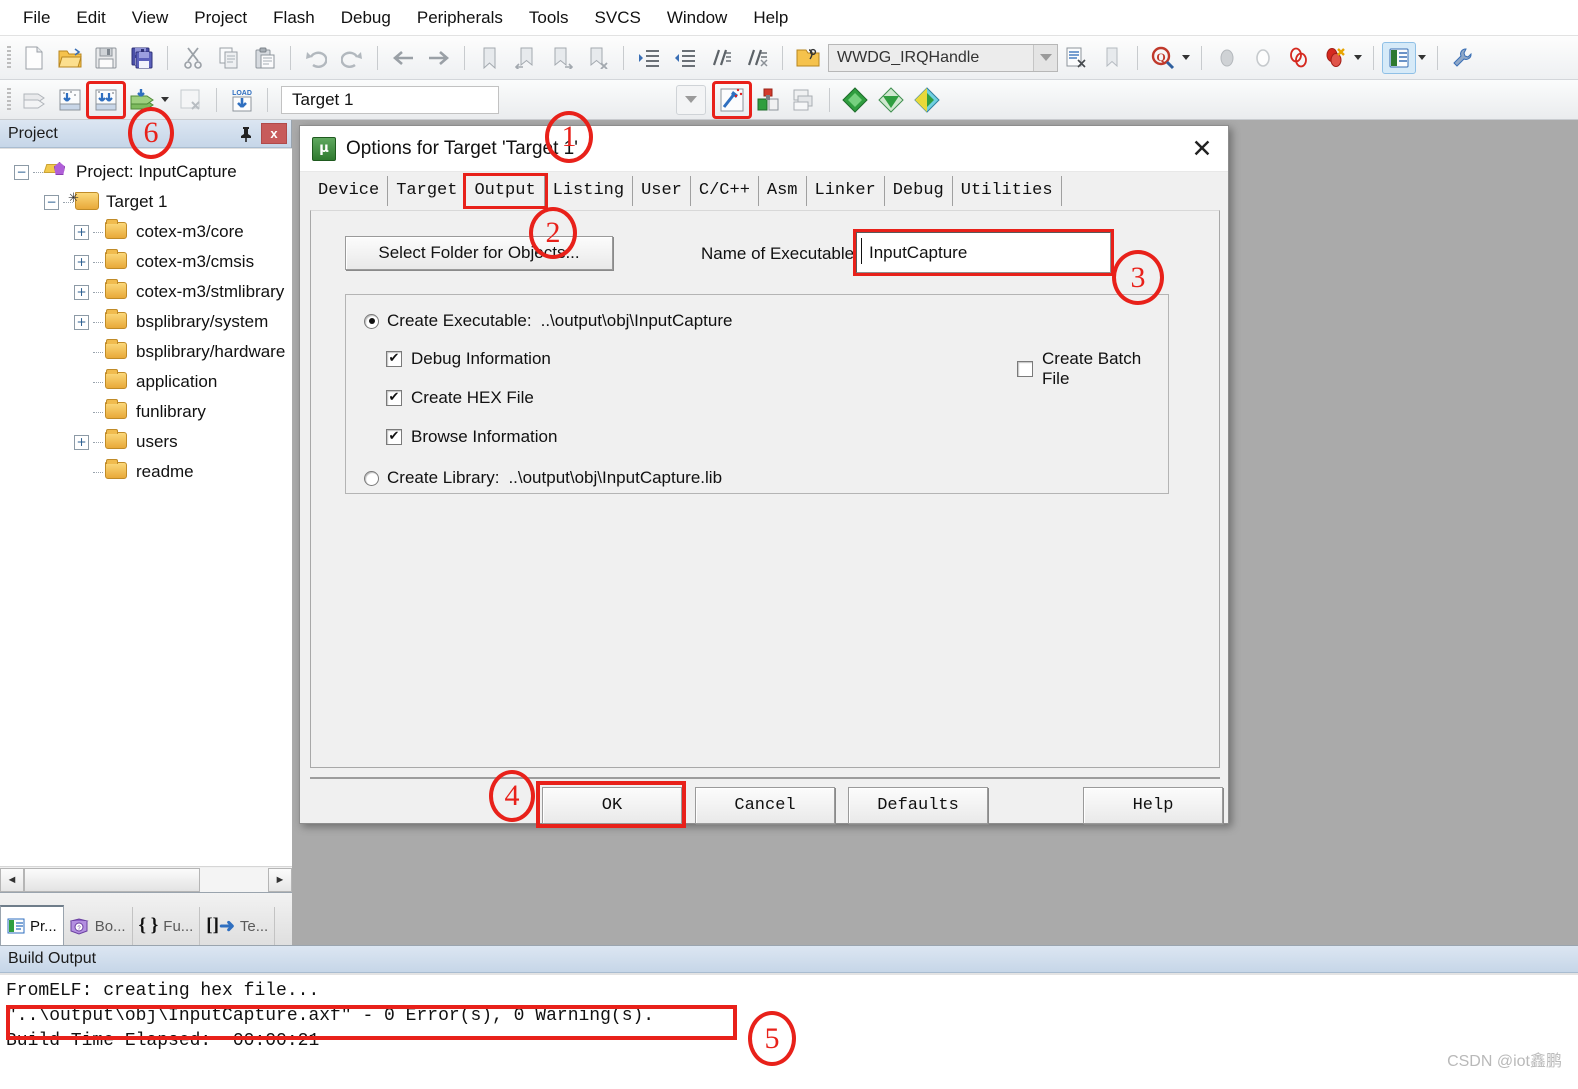 This screenshot has width=1578, height=1089. Describe the element at coordinates (146, 202) in the screenshot. I see `tree-node-target: − Target 1` at that location.